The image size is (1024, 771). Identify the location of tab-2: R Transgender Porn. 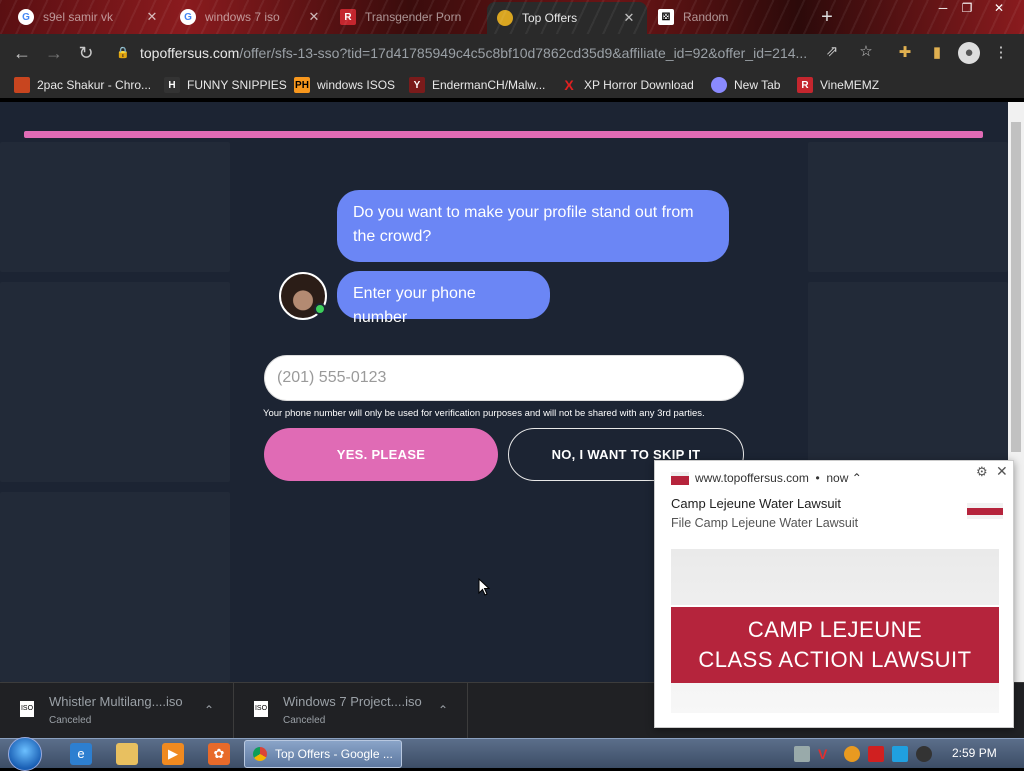
(410, 17).